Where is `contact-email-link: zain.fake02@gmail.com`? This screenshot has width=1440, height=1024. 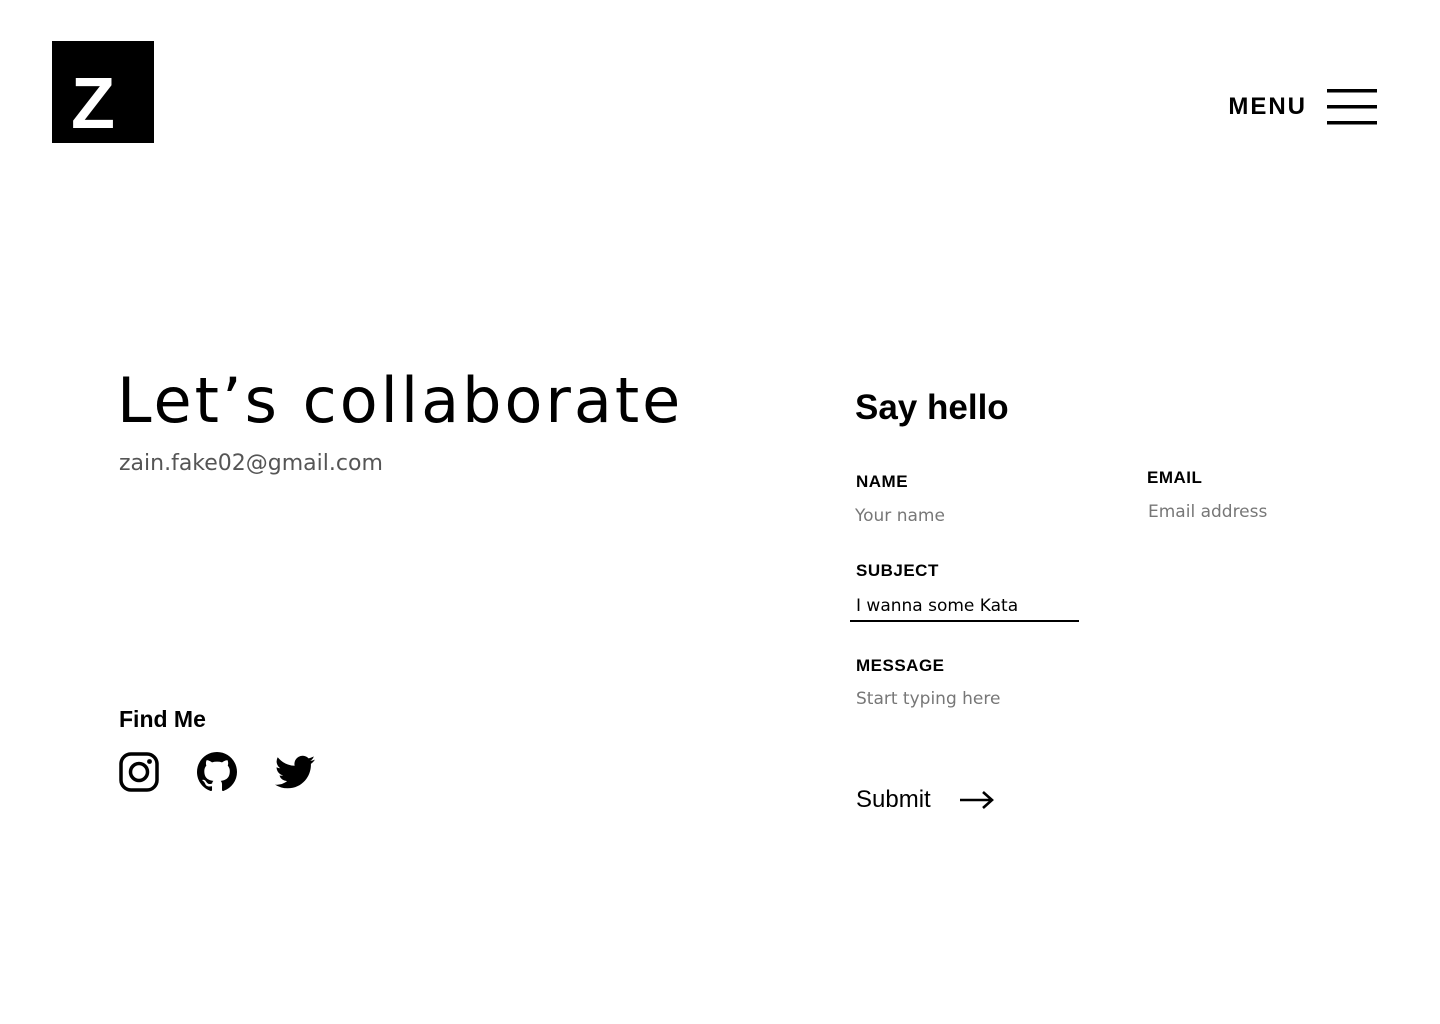 contact-email-link: zain.fake02@gmail.com is located at coordinates (251, 463).